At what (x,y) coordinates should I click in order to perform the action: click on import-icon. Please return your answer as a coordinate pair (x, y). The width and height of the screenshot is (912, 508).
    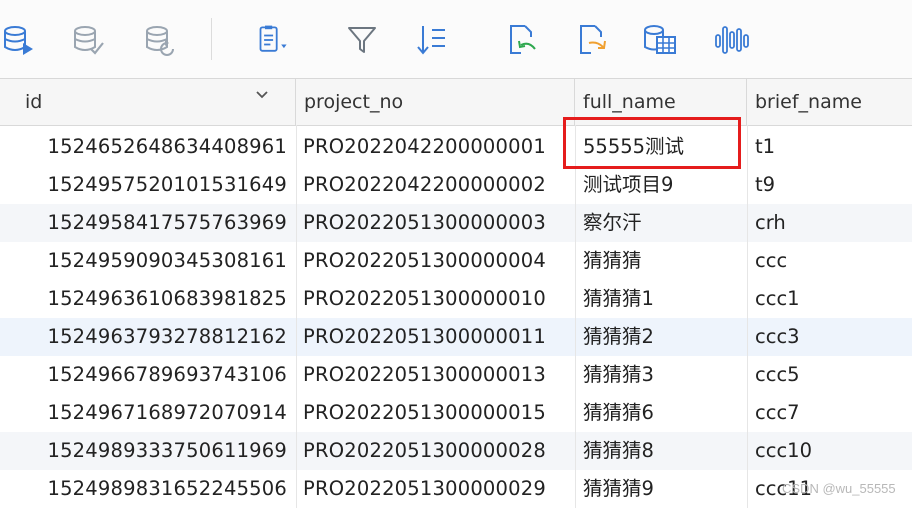
    Looking at the image, I should click on (522, 40).